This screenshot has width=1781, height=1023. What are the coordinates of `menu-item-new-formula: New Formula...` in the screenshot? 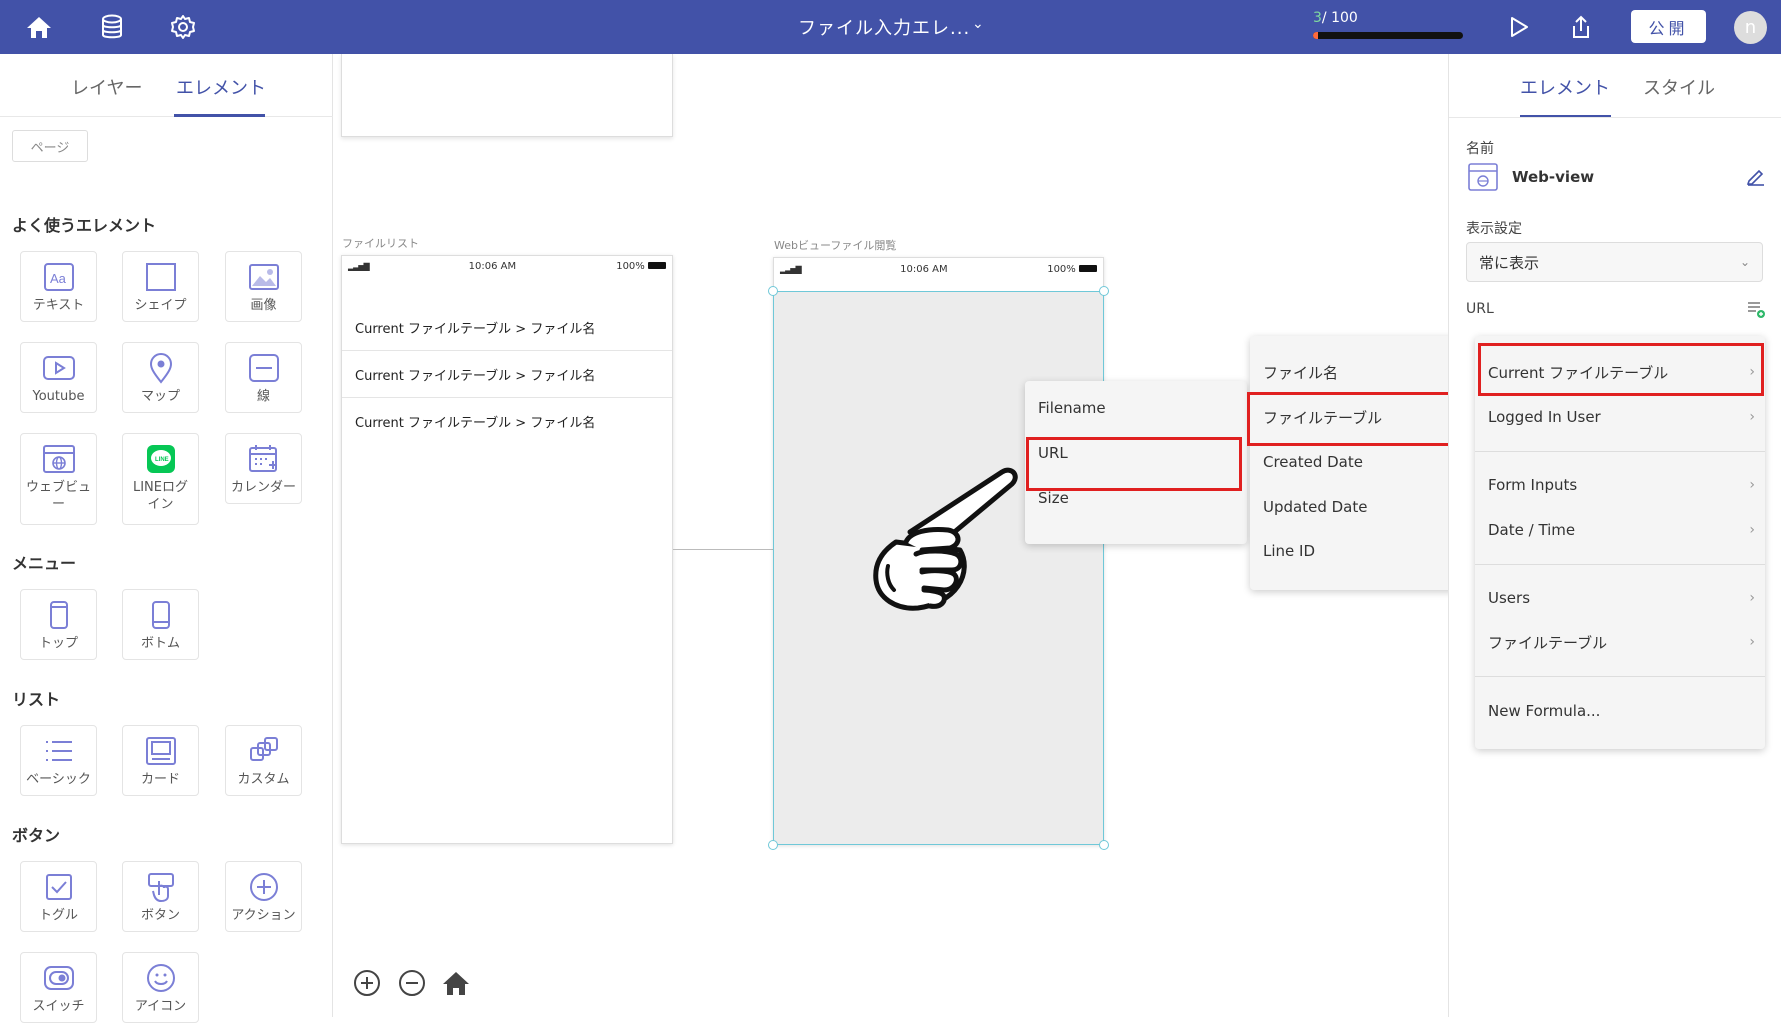 It's located at (1620, 711).